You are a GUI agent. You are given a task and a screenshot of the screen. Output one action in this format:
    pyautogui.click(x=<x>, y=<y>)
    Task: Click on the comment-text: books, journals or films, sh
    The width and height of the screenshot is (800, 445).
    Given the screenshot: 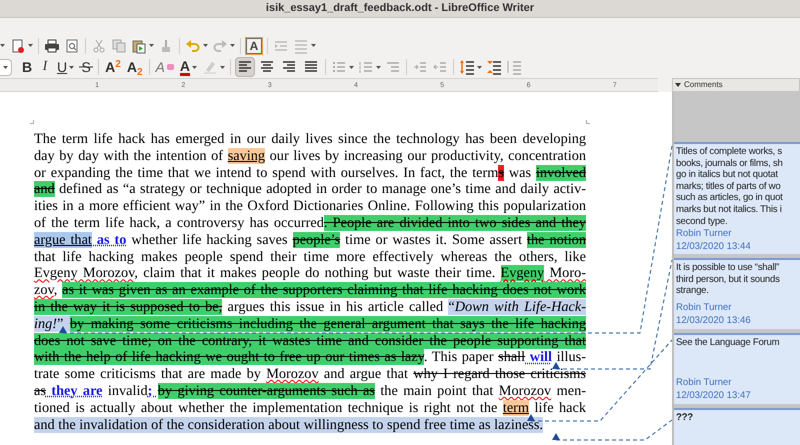 What is the action you would take?
    pyautogui.click(x=730, y=164)
    